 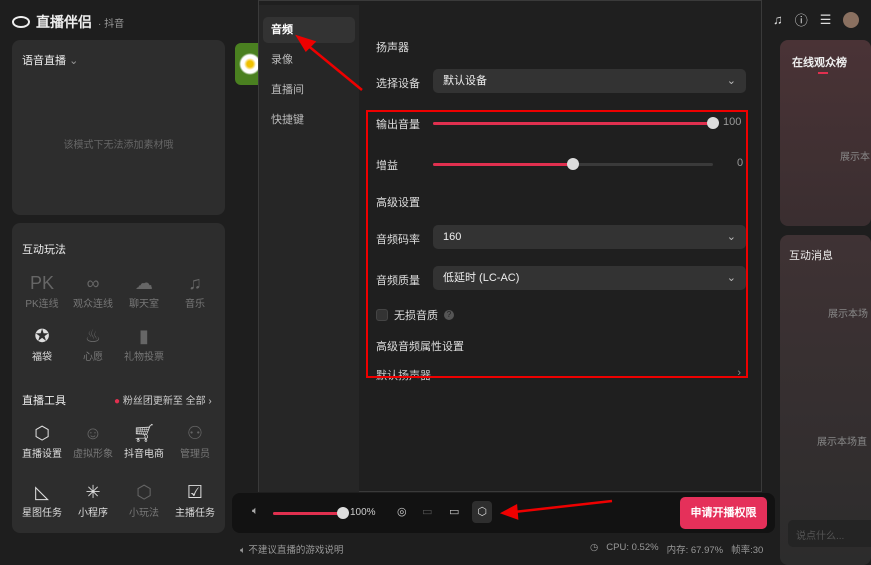 I want to click on arrow-to-audio-tab, so click(x=334, y=67).